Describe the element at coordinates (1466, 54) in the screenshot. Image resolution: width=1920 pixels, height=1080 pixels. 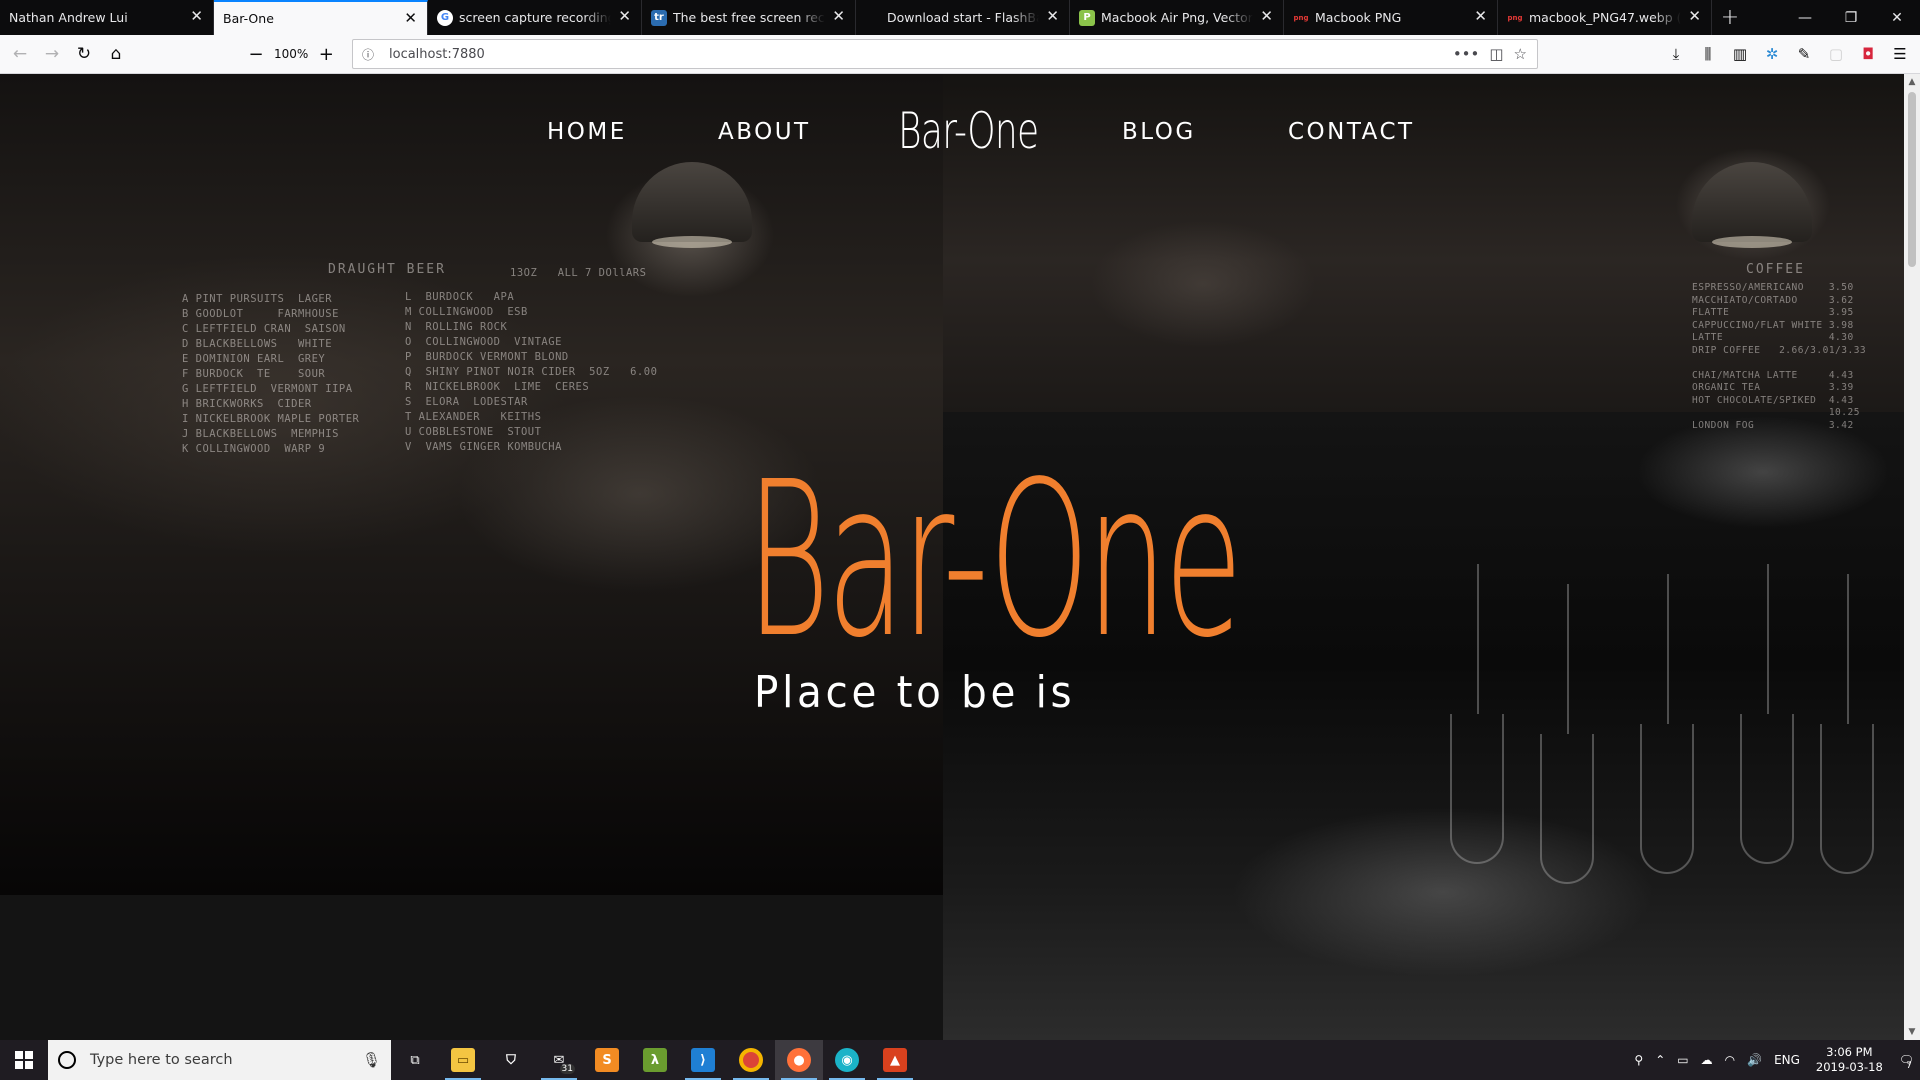
I see `page-actions-icon: •••` at that location.